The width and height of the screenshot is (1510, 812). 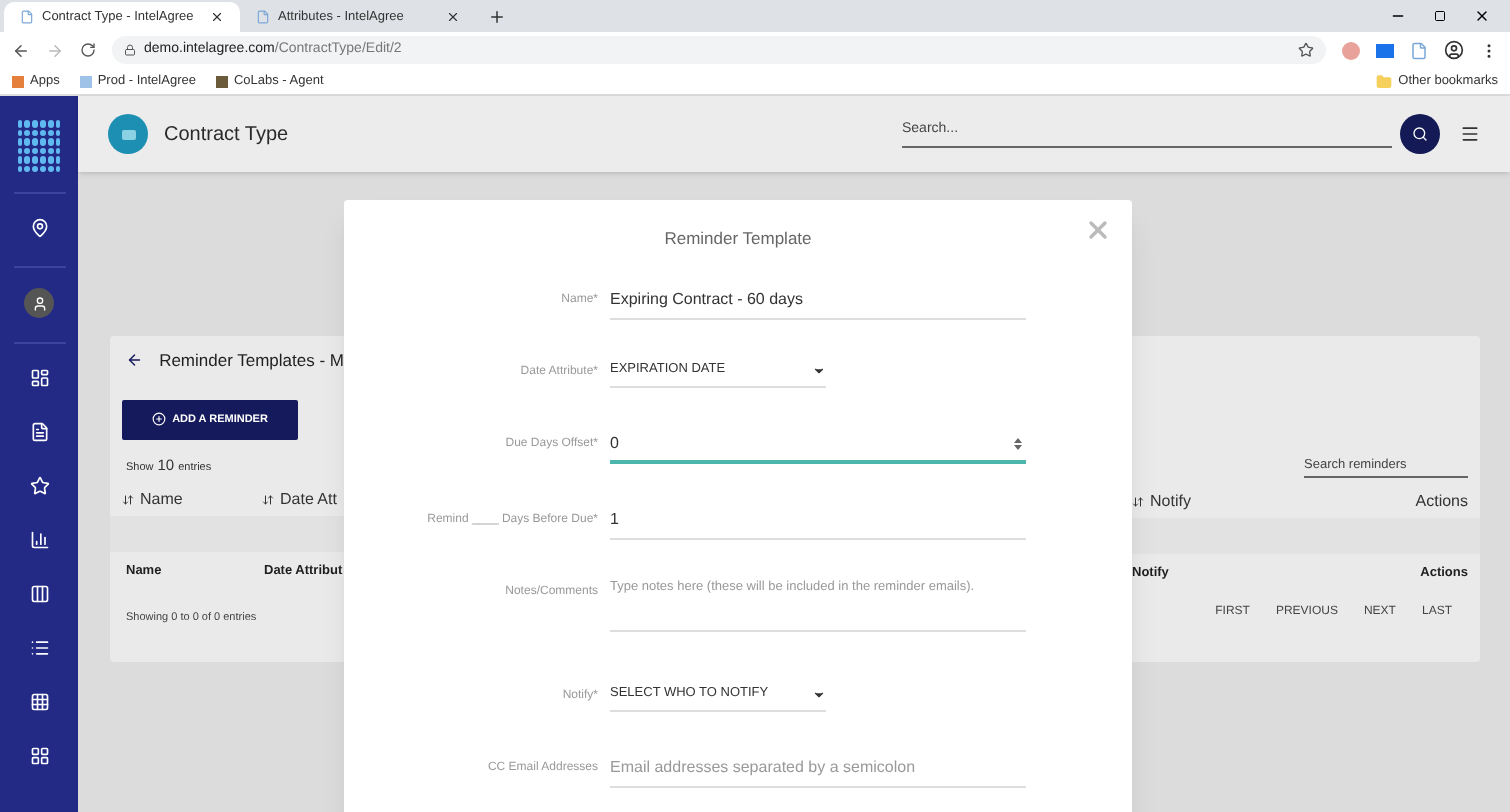 What do you see at coordinates (299, 500) in the screenshot?
I see `column-header: Date Att` at bounding box center [299, 500].